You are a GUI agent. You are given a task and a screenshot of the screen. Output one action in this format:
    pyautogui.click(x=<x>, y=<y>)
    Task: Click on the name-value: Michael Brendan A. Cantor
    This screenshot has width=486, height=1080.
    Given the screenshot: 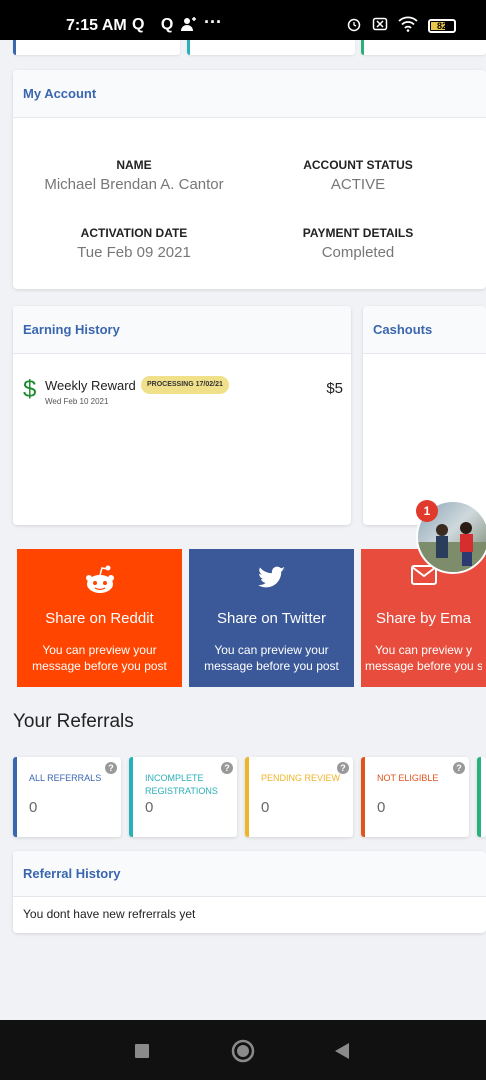 What is the action you would take?
    pyautogui.click(x=134, y=184)
    